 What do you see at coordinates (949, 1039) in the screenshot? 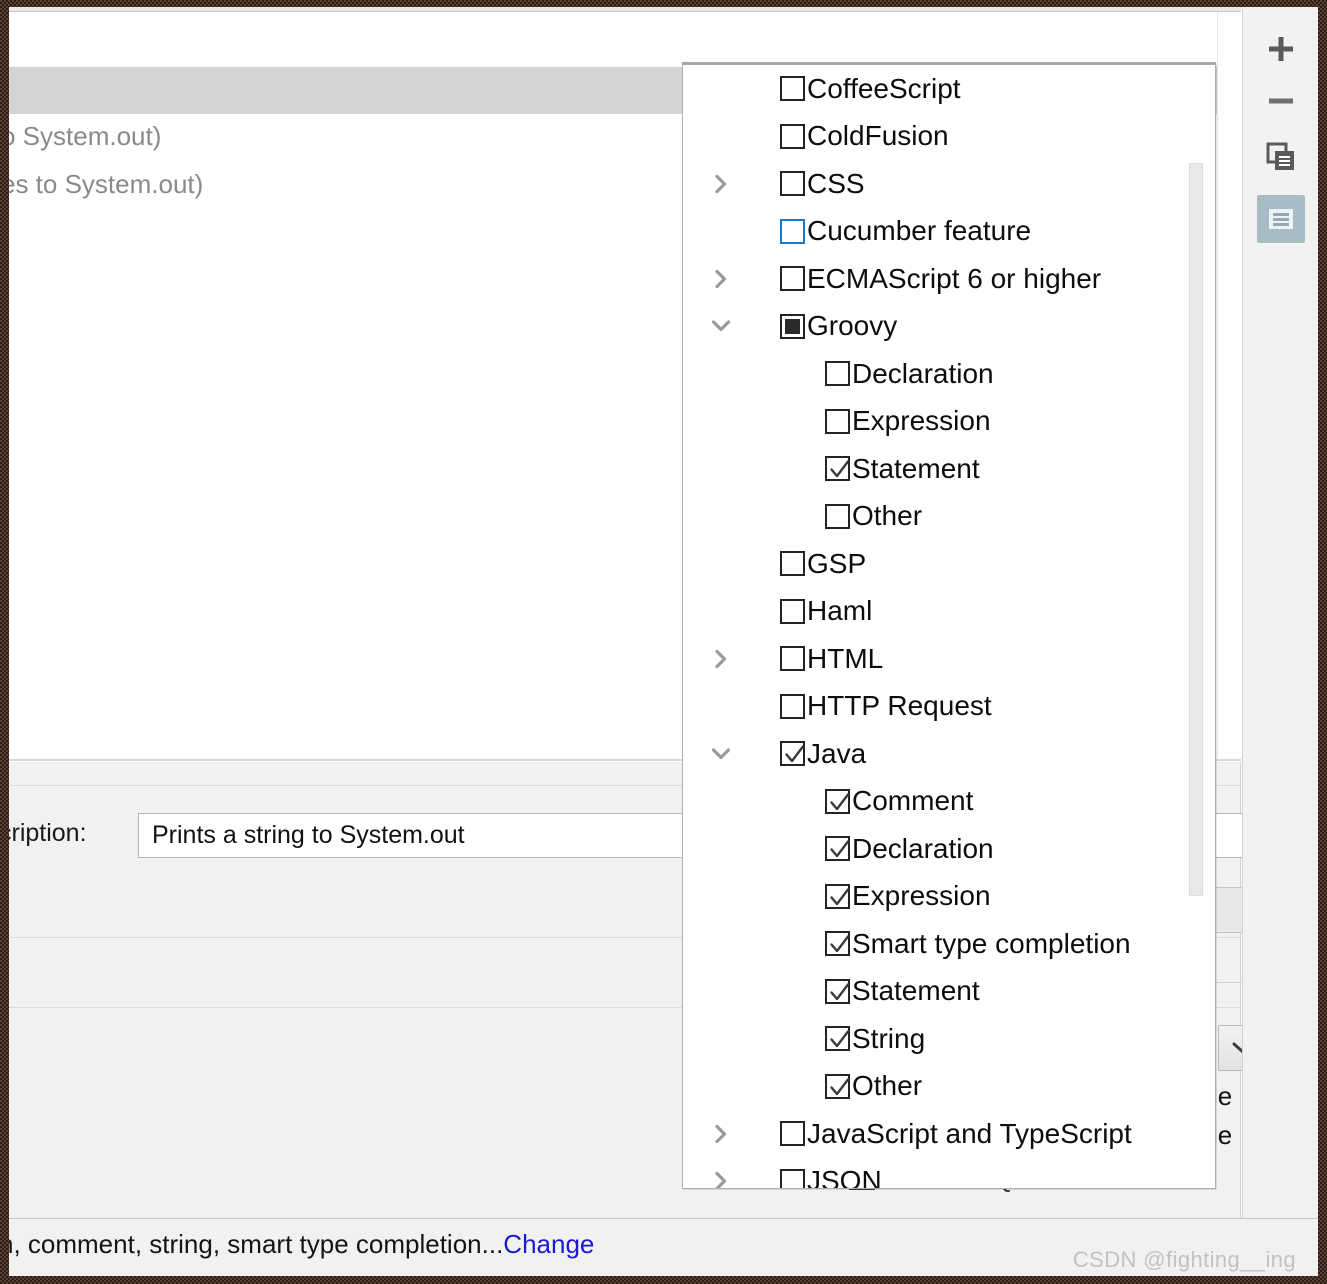
I see `context-tree-row: String` at bounding box center [949, 1039].